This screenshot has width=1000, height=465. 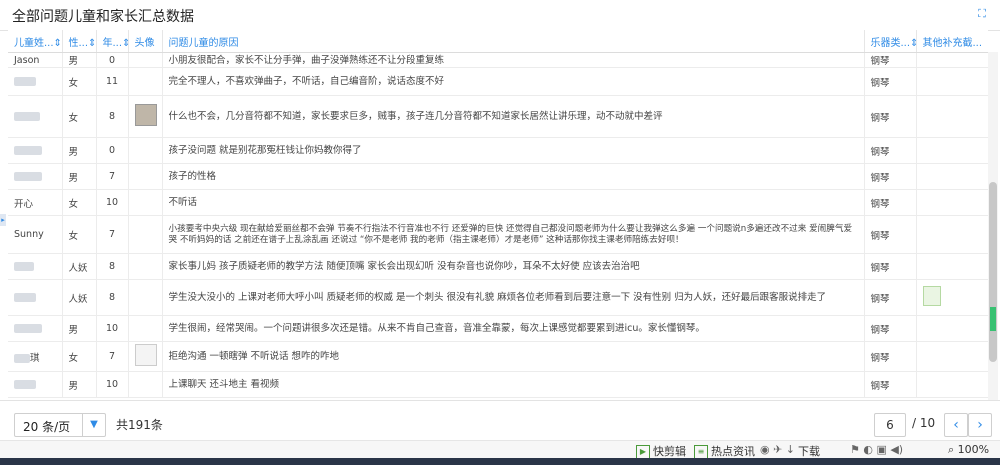 What do you see at coordinates (513, 202) in the screenshot?
I see `cell-reason: 不听话` at bounding box center [513, 202].